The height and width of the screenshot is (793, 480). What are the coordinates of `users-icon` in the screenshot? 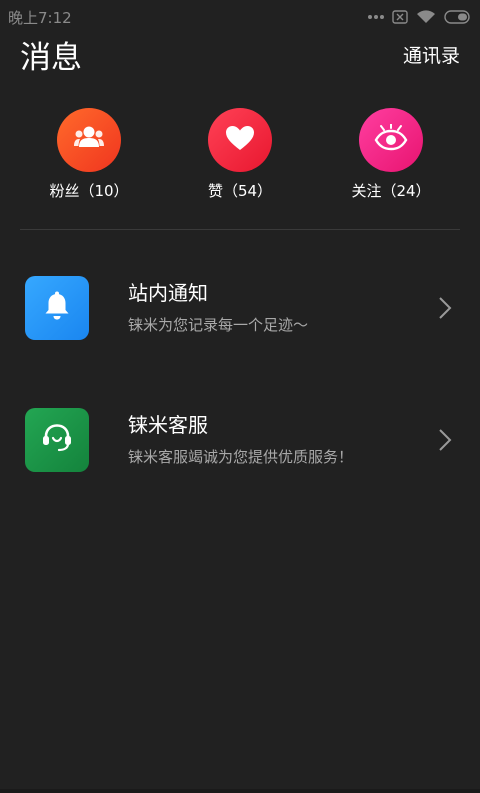 It's located at (89, 140).